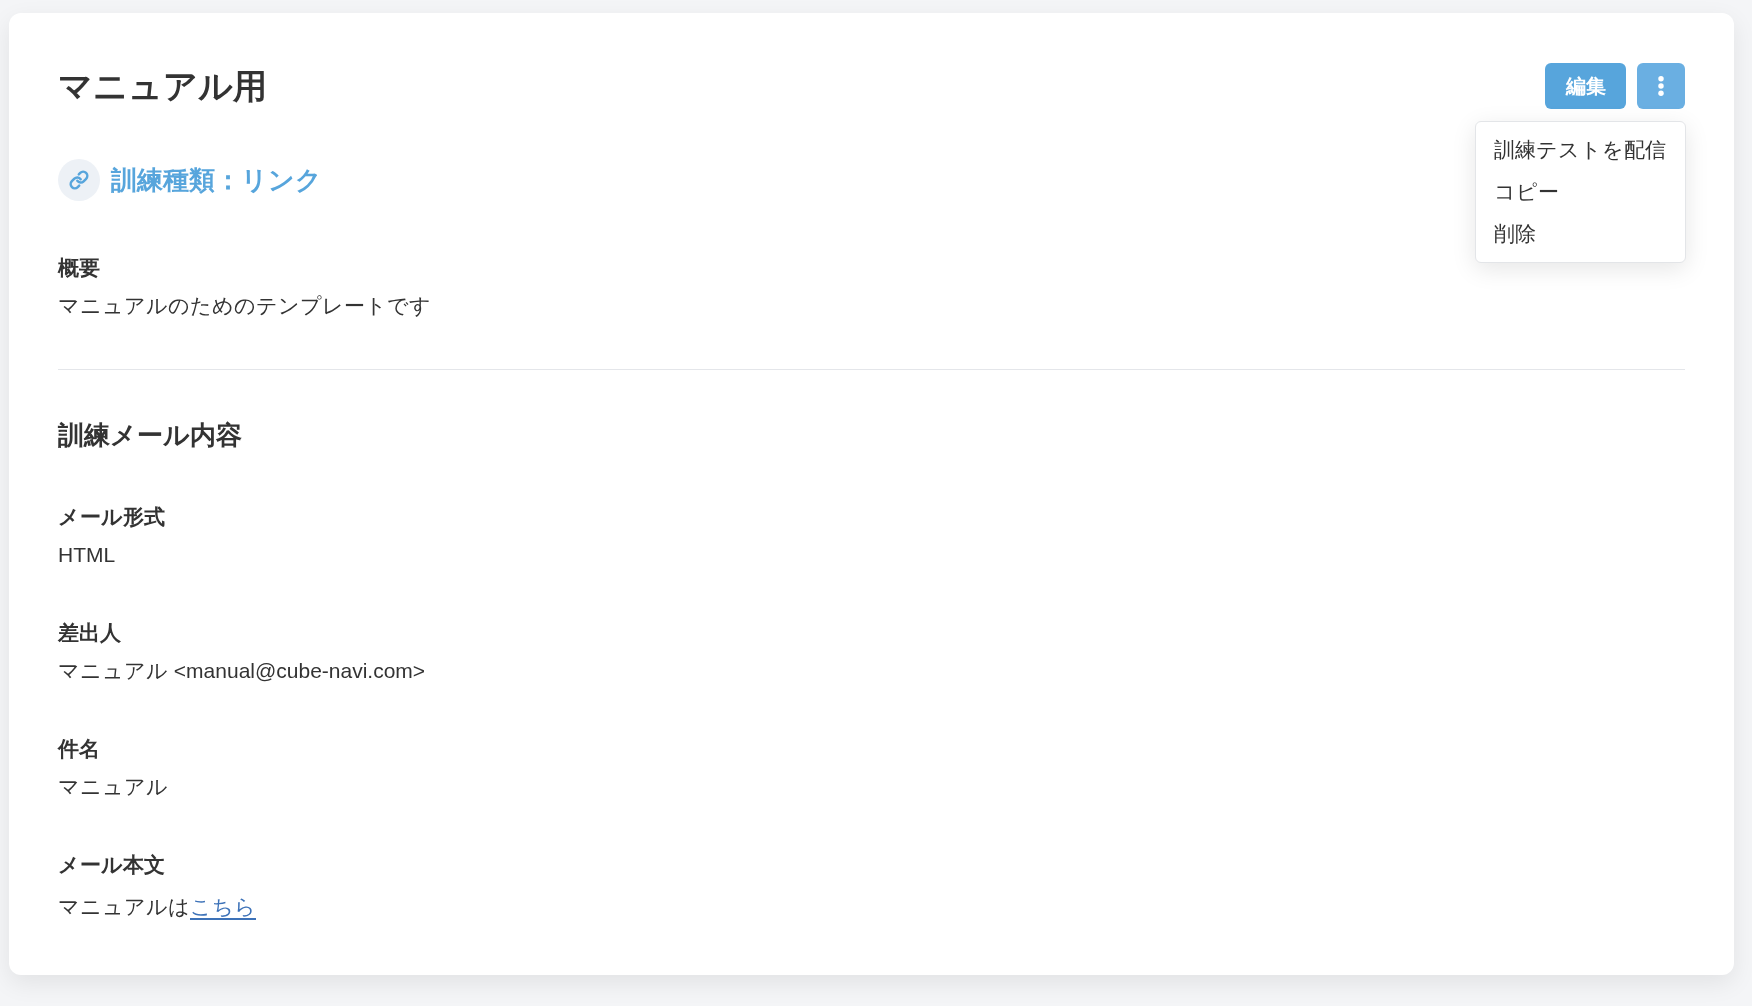  Describe the element at coordinates (157, 907) in the screenshot. I see `field-value: マニュアルは こちら` at that location.